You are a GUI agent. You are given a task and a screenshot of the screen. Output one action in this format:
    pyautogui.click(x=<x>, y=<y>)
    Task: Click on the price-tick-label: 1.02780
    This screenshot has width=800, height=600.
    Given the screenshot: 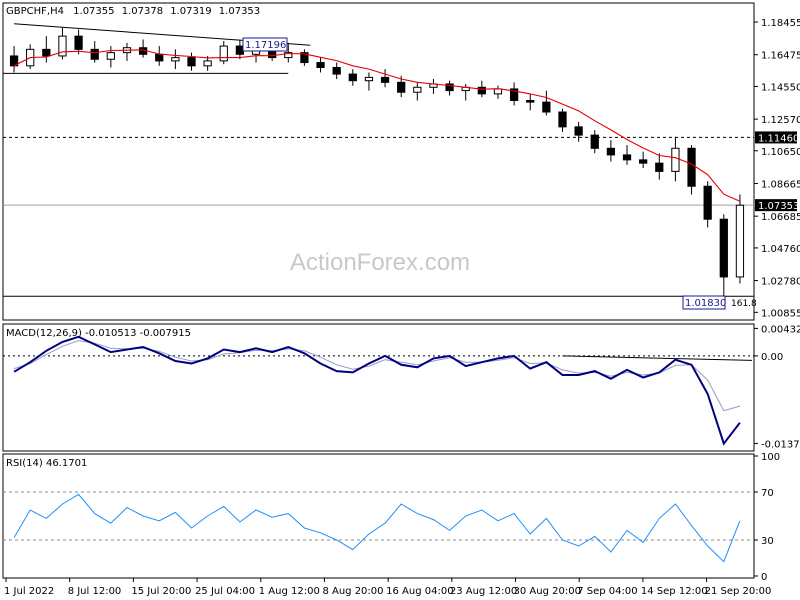 What is the action you would take?
    pyautogui.click(x=780, y=282)
    